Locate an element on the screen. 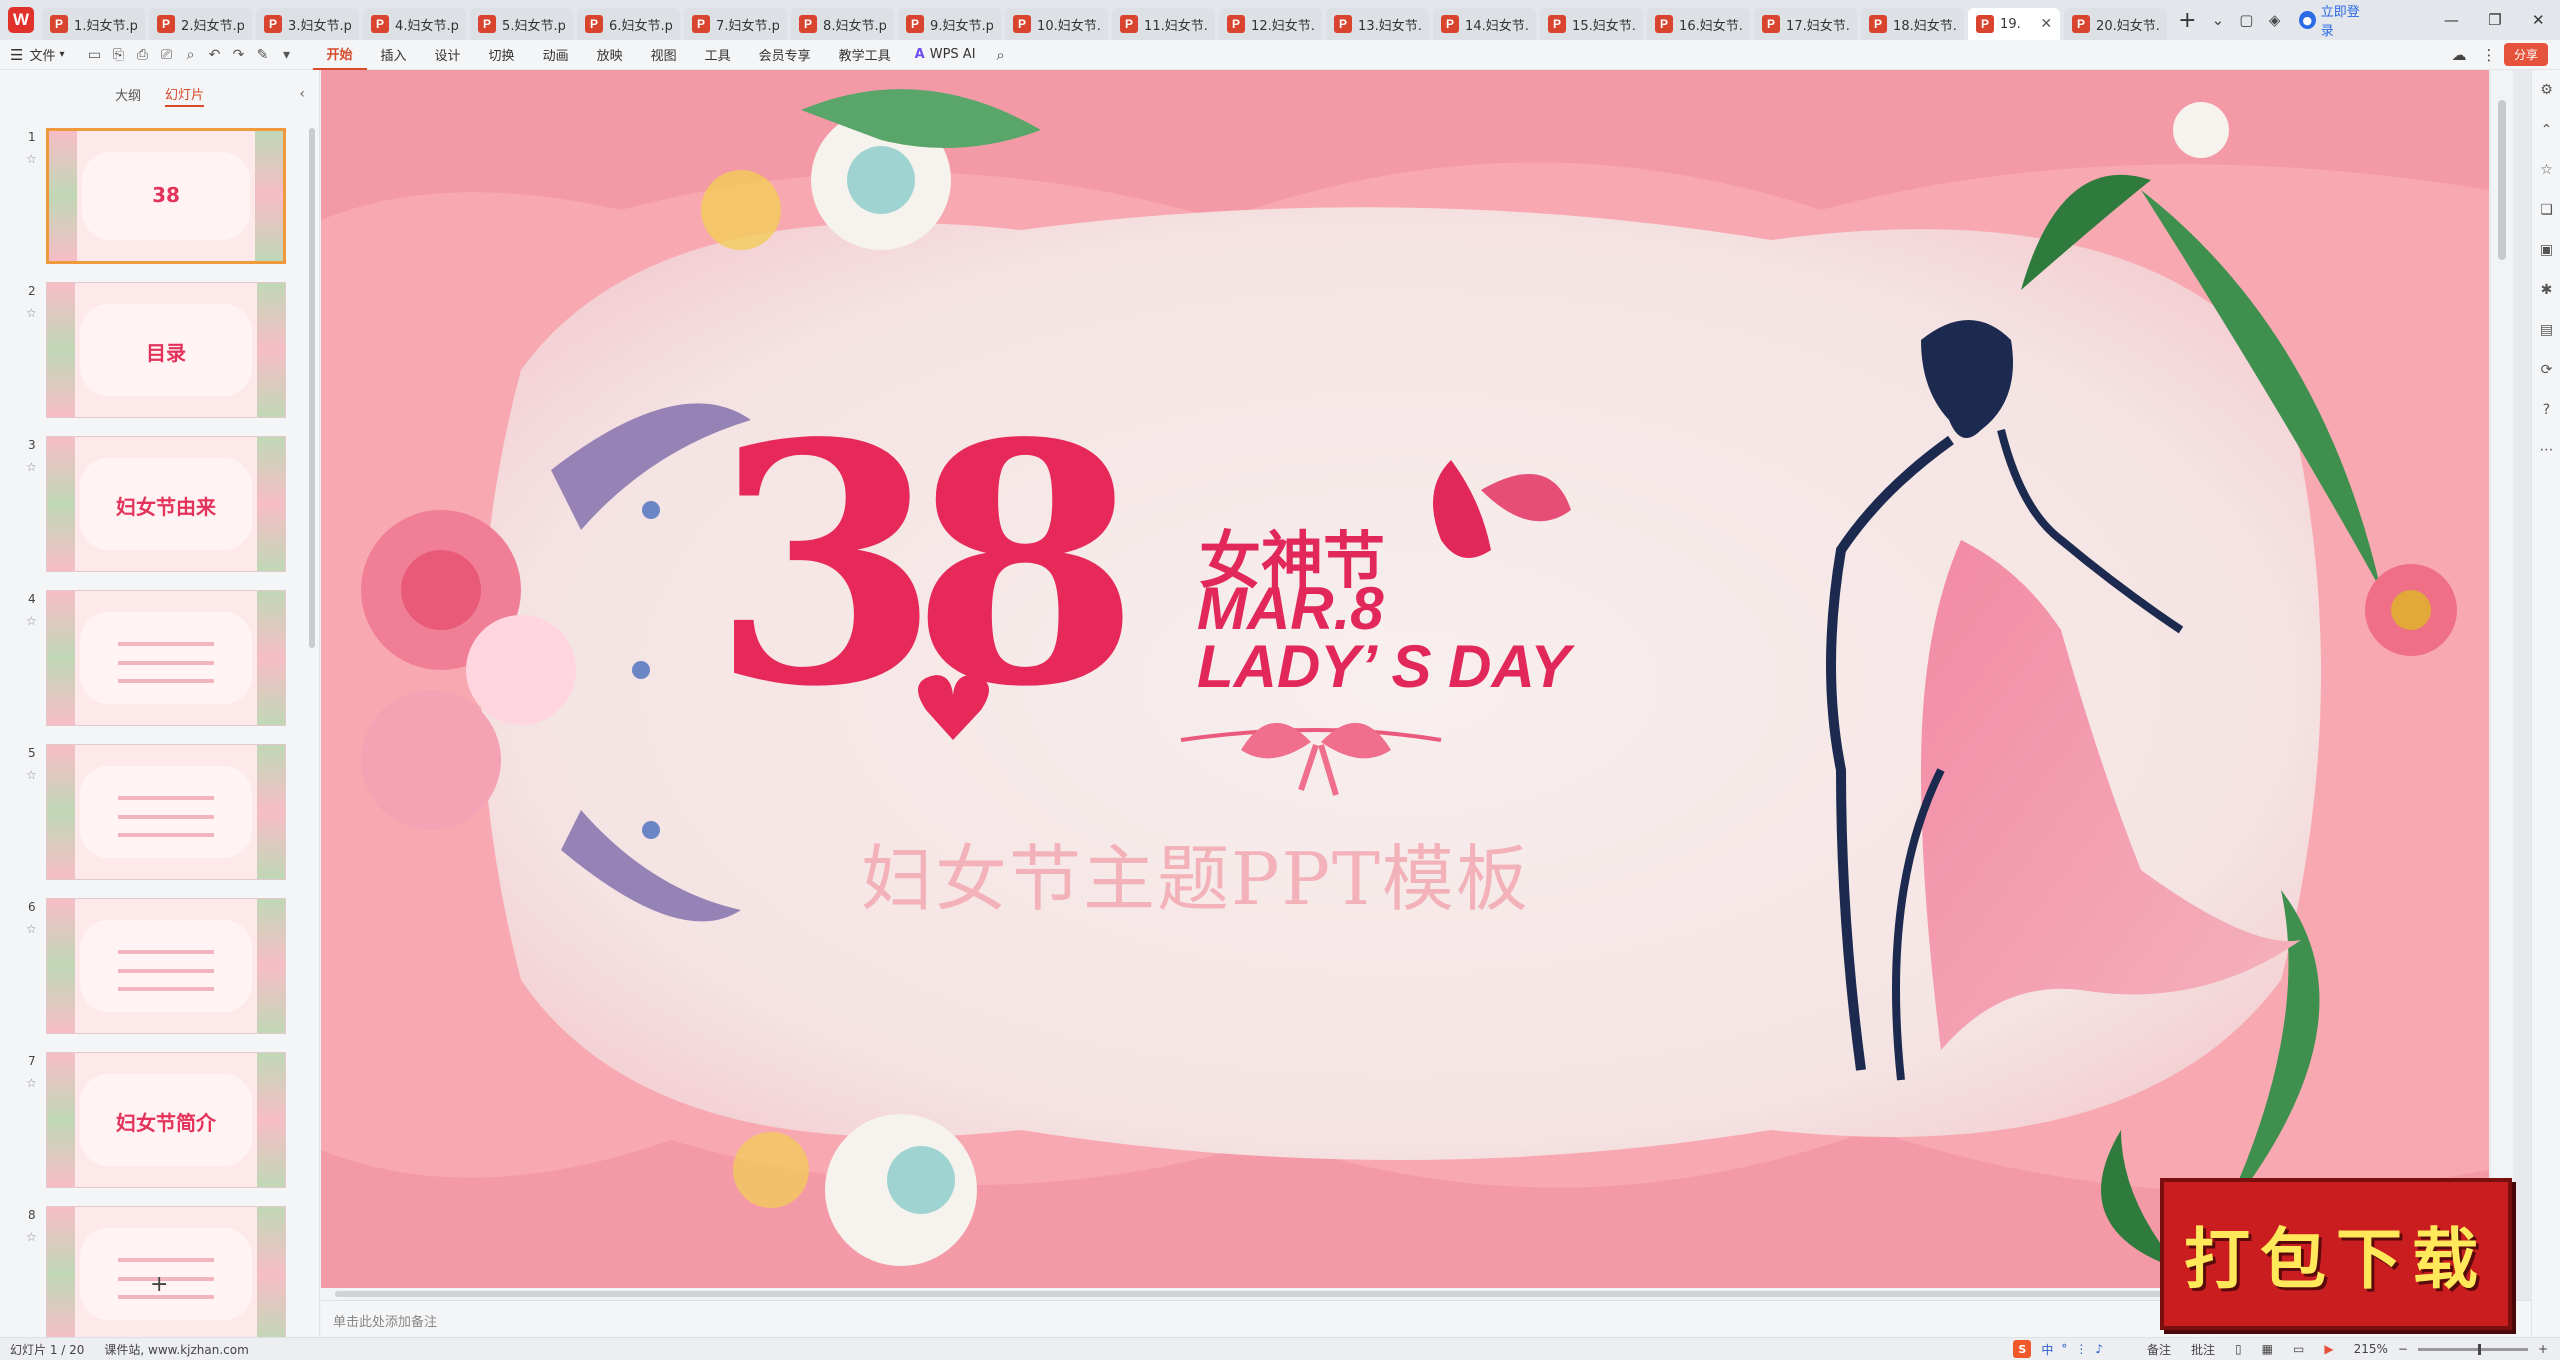 Image resolution: width=2560 pixels, height=1360 pixels. slide-thumbnail-row: 2 ☆ 目录 is located at coordinates (150, 352).